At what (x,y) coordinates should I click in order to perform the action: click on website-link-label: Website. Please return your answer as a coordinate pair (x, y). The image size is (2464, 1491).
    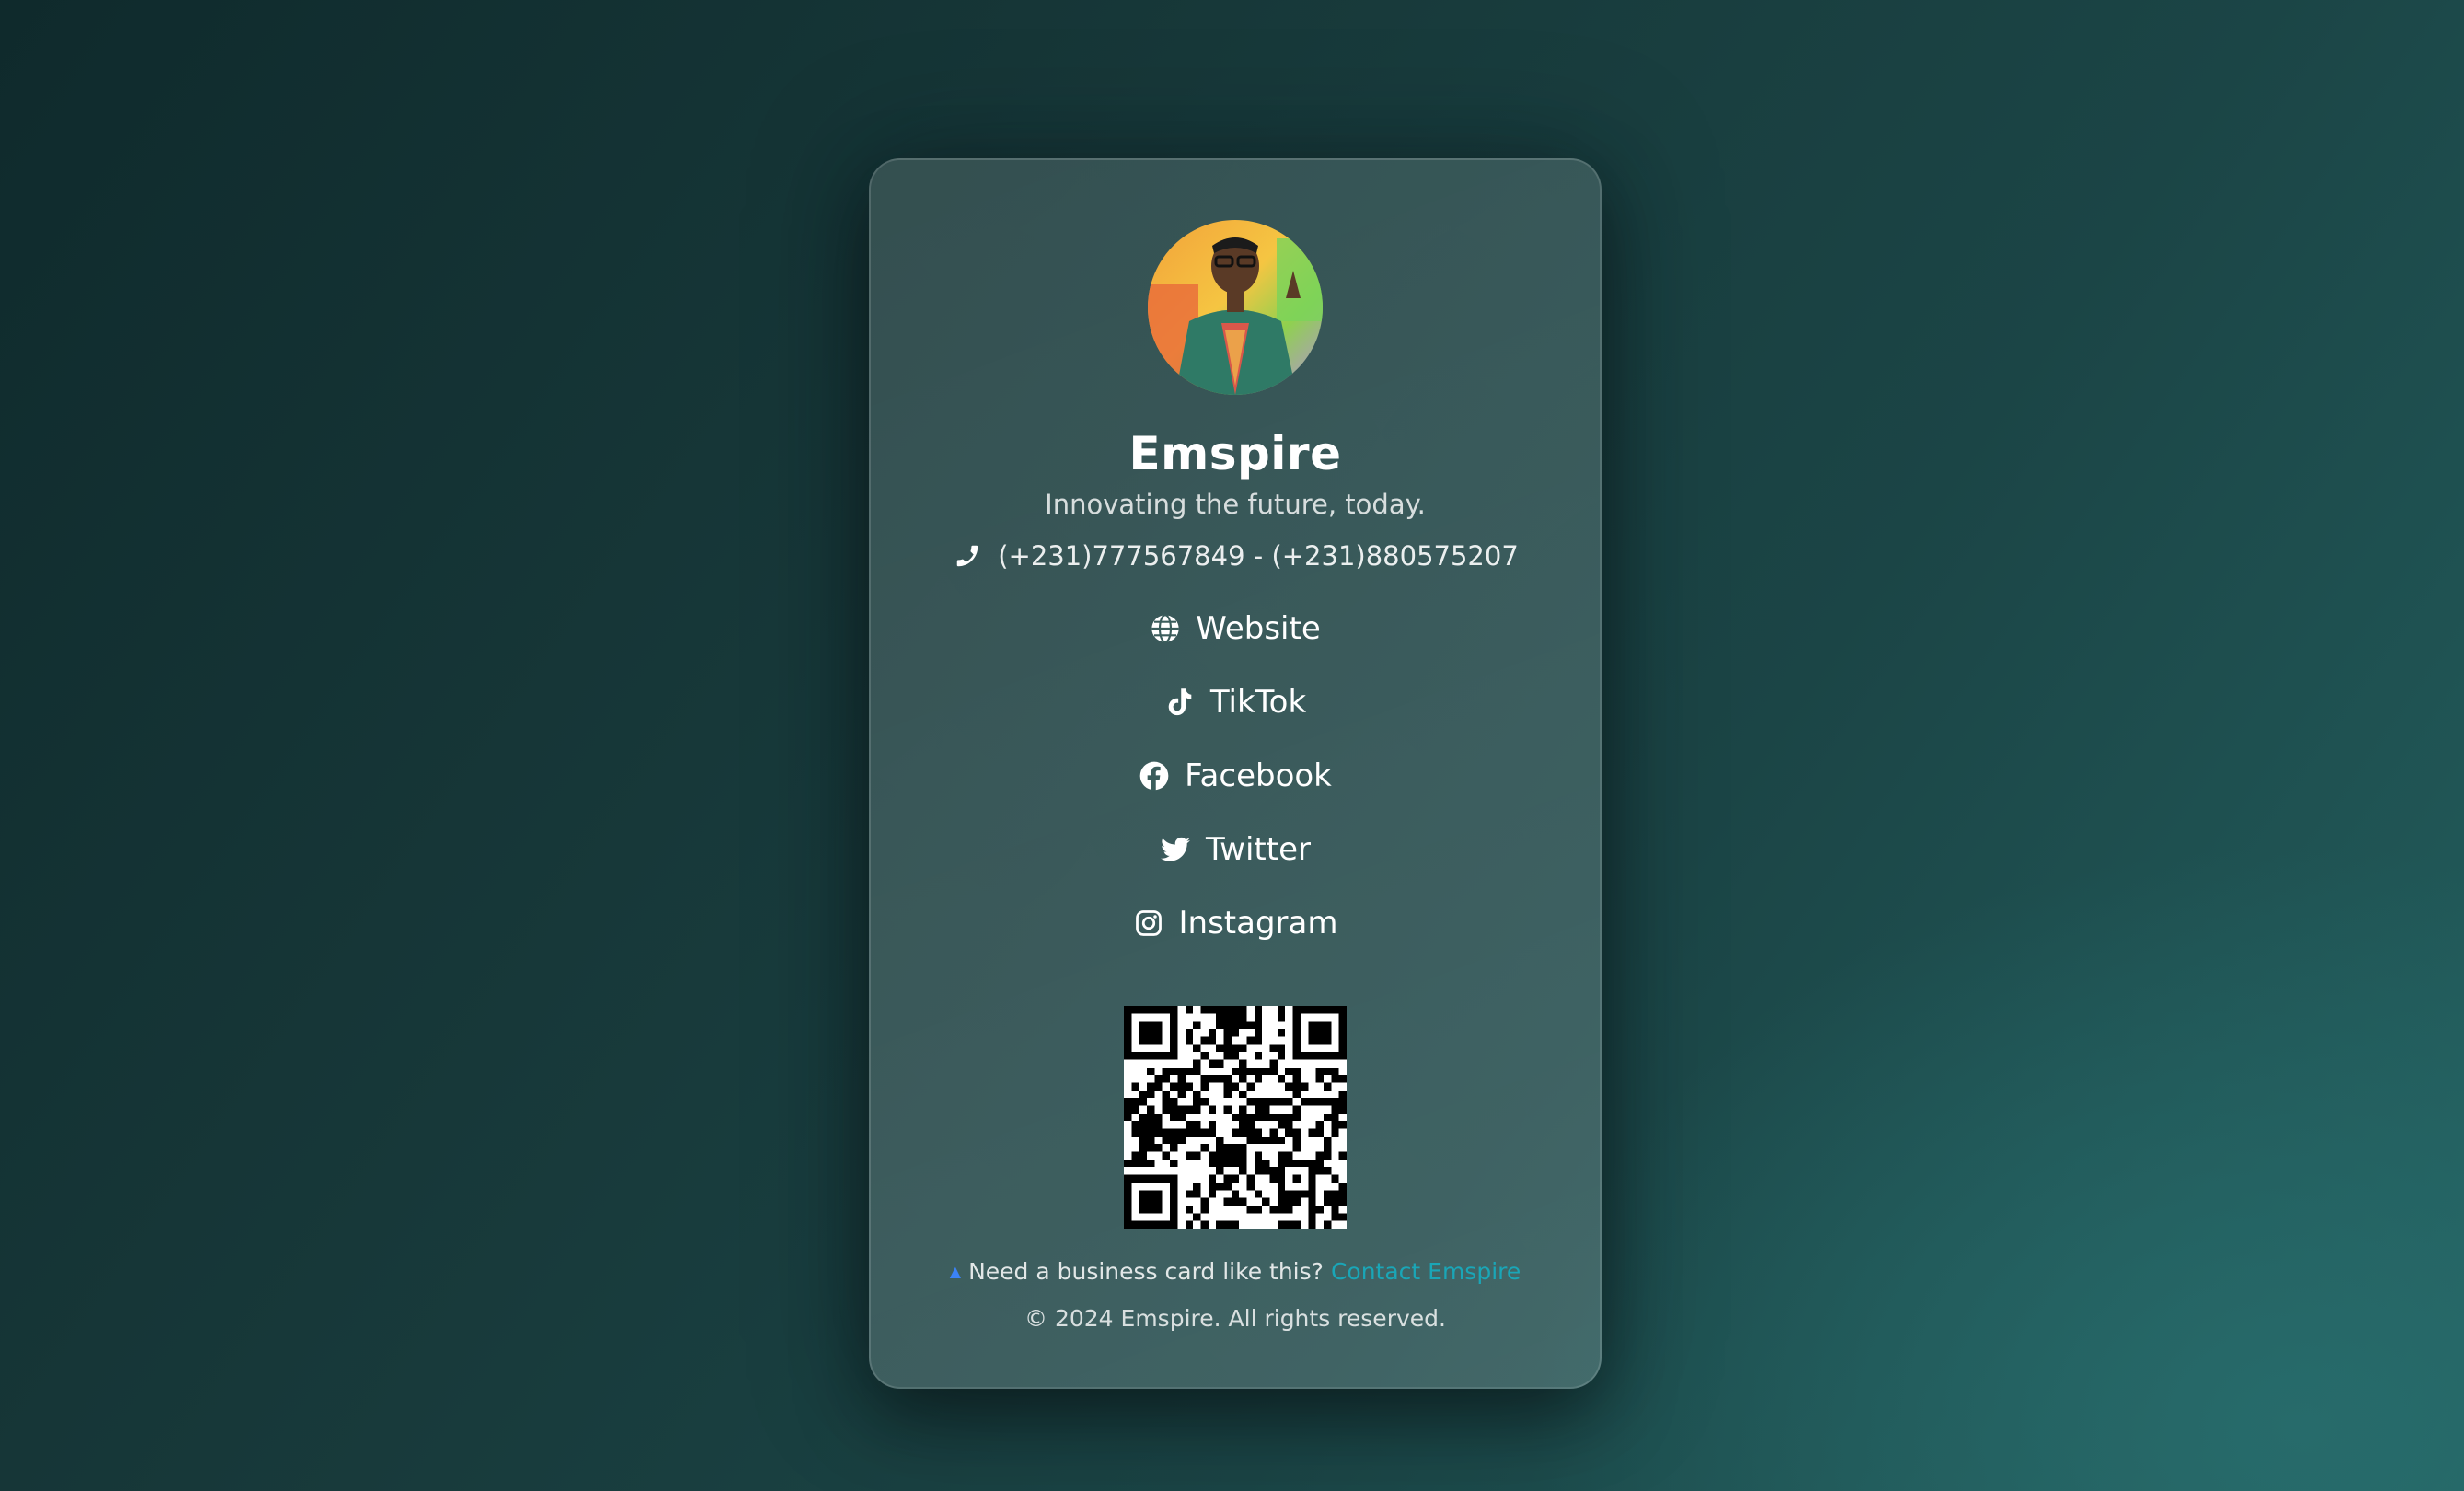
    Looking at the image, I should click on (1258, 628).